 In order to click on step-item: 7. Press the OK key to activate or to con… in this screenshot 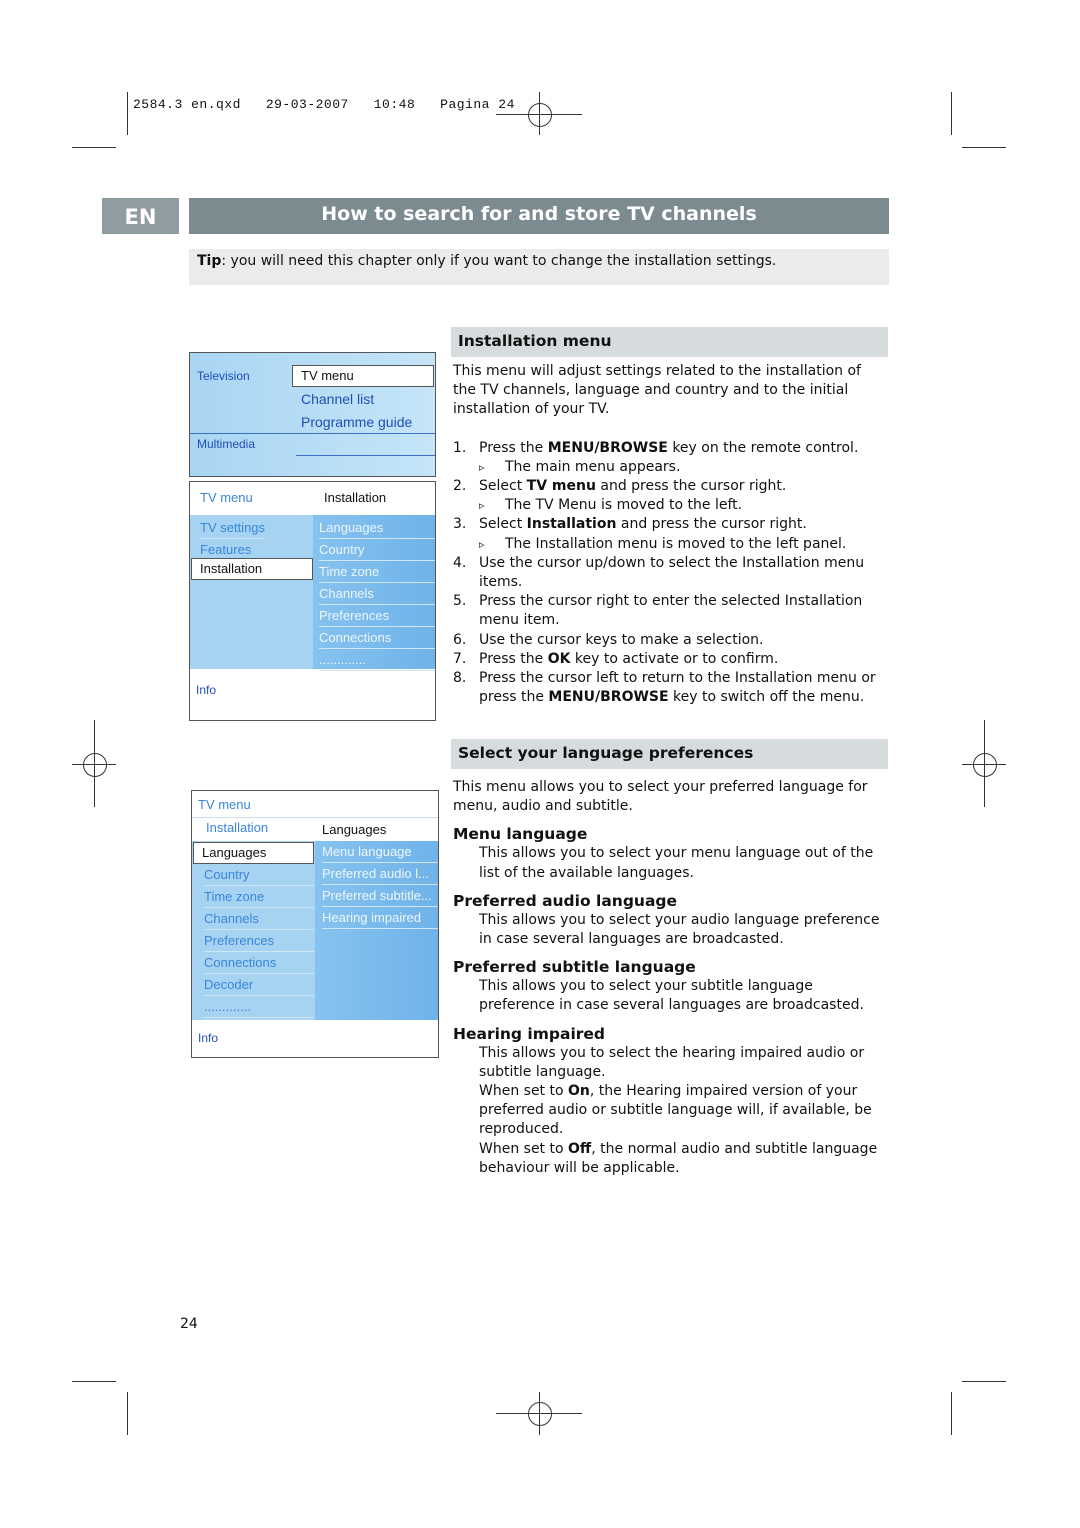, I will do `click(670, 659)`.